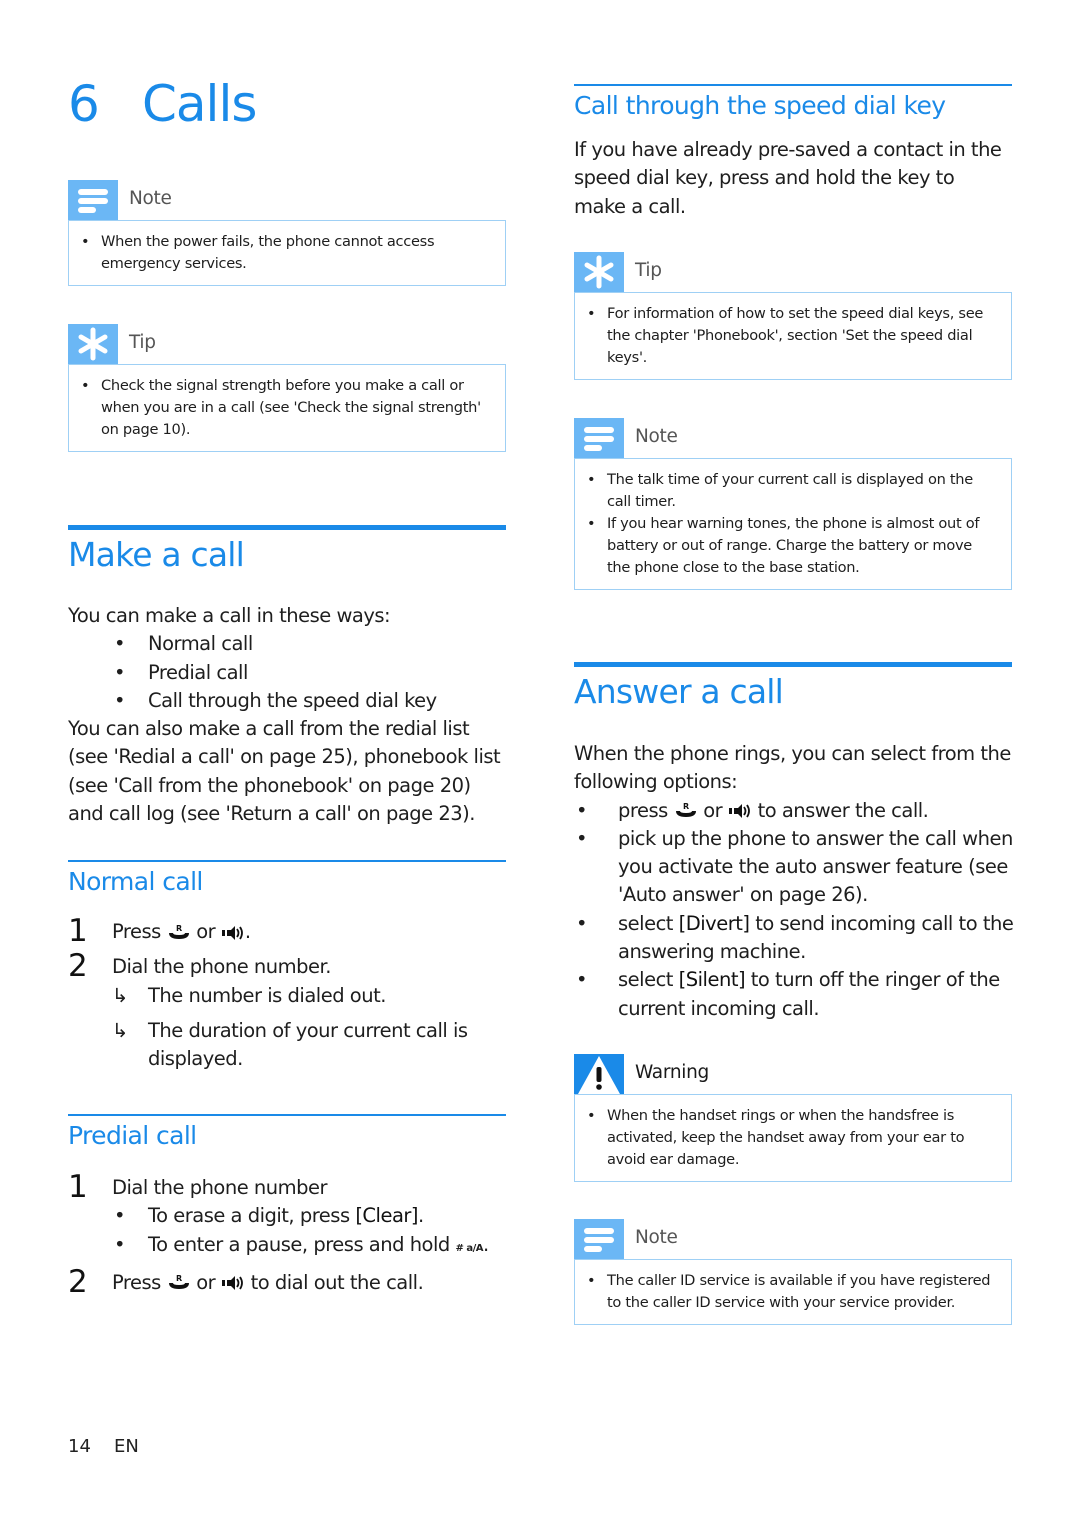 Image resolution: width=1080 pixels, height=1527 pixels. I want to click on section-heading-speed-dial: Call through the speed dial key, so click(760, 105).